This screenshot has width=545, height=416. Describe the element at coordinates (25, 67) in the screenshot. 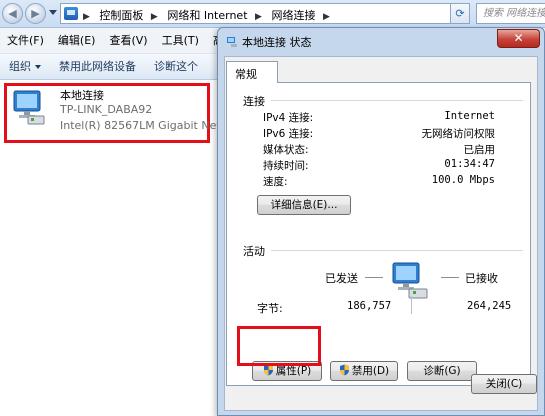

I see `organize-button: 组织` at that location.